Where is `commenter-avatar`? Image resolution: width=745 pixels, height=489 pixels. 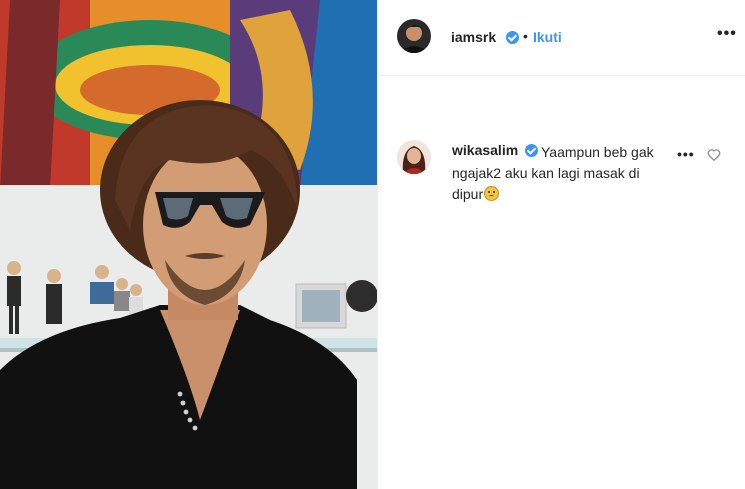 commenter-avatar is located at coordinates (414, 157).